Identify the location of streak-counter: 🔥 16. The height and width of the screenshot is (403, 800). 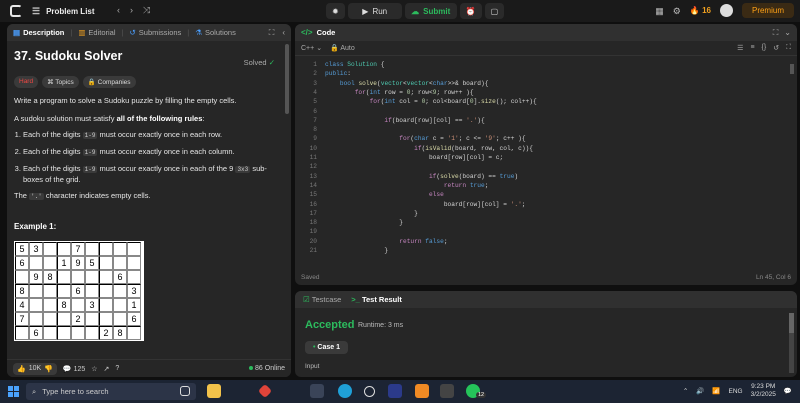
(700, 10).